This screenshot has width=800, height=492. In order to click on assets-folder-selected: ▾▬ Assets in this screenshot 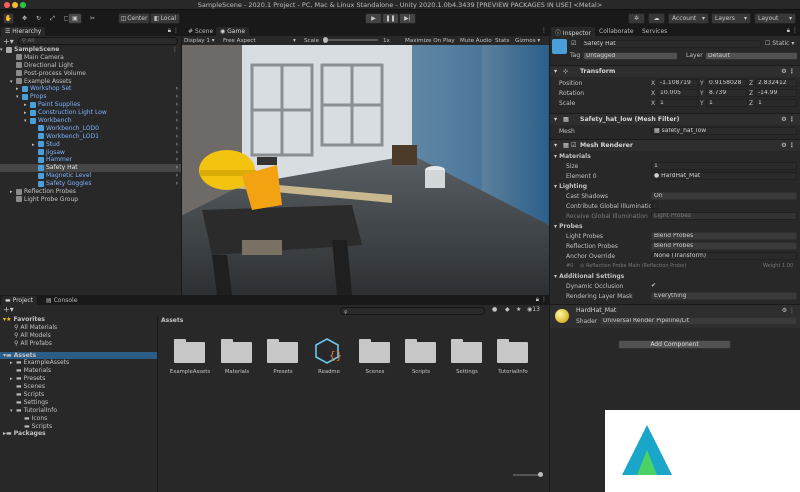, I will do `click(78, 355)`.